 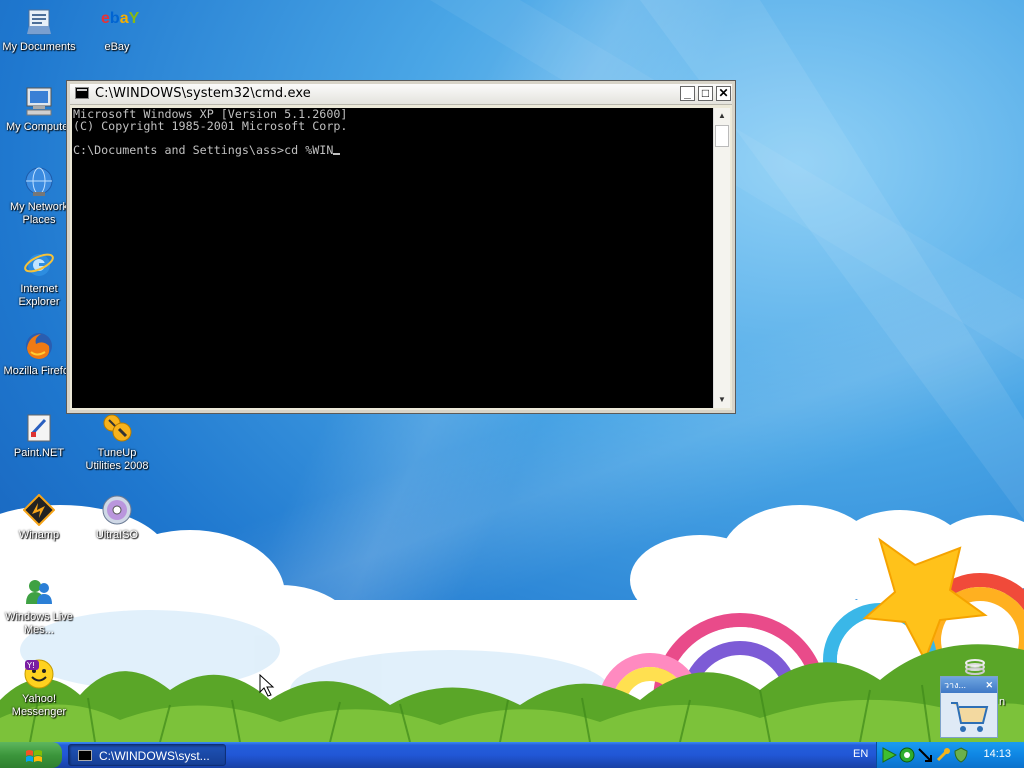 I want to click on desktop-icon-yahoo-messenger: Y! Yahoo! Messenger, so click(x=39, y=688).